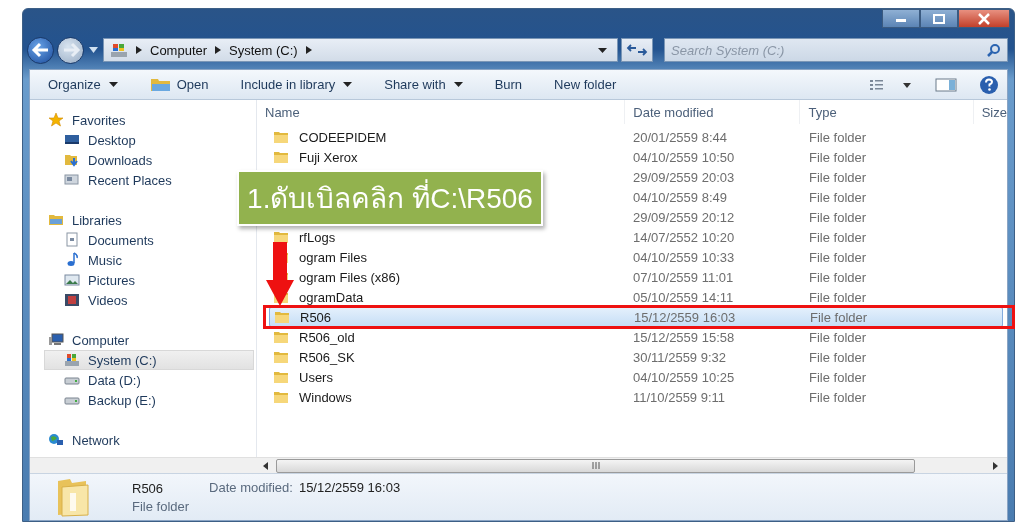 This screenshot has width=1023, height=526. Describe the element at coordinates (72, 180) in the screenshot. I see `recent-places-icon` at that location.